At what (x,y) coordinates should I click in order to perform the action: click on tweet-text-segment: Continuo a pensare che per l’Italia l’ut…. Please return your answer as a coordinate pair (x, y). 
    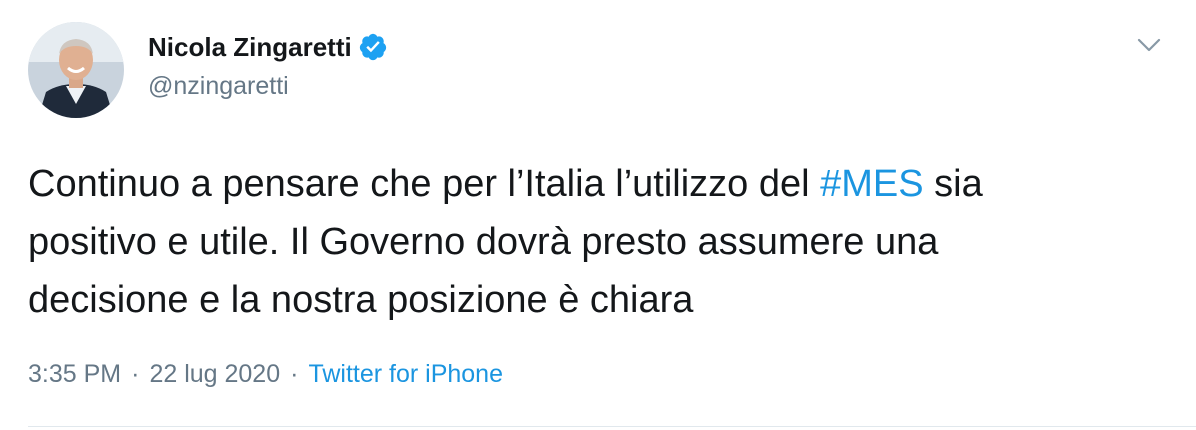
    Looking at the image, I should click on (424, 184).